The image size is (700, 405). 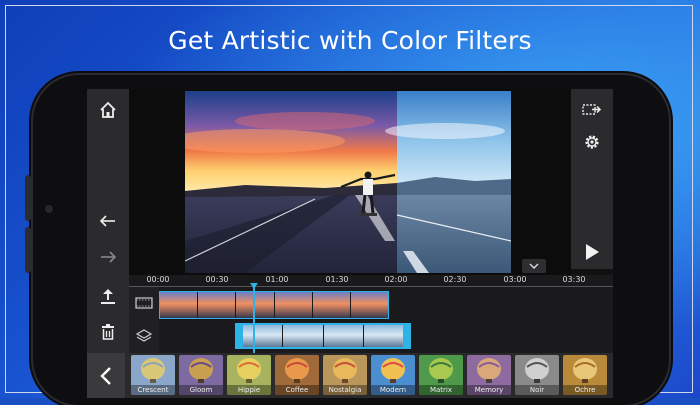 What do you see at coordinates (534, 266) in the screenshot?
I see `chevron-down-icon` at bounding box center [534, 266].